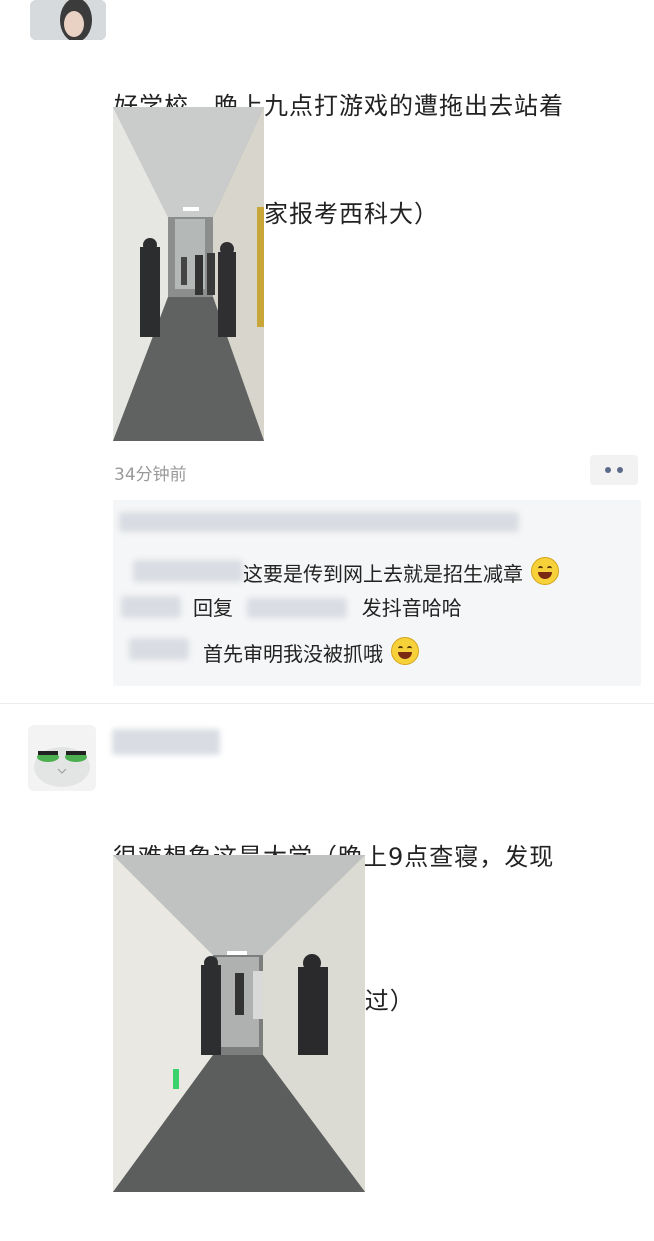 This screenshot has width=654, height=1241. Describe the element at coordinates (213, 608) in the screenshot. I see `comment-reply-label: 回复` at that location.